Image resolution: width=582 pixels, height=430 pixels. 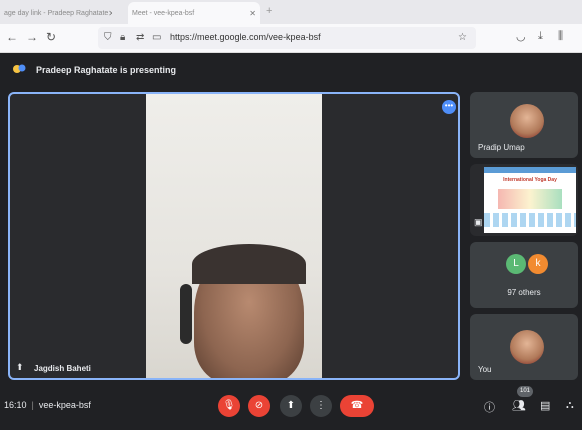 What do you see at coordinates (525, 391) in the screenshot?
I see `people-count-badge: 101` at bounding box center [525, 391].